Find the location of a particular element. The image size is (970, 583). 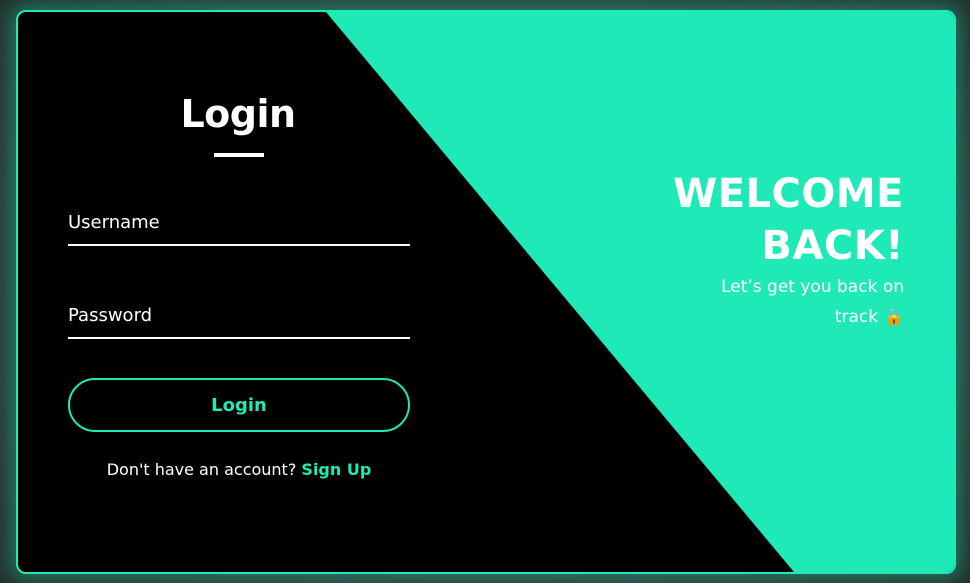

welcome-subtitle-line1: Let’s get you back on is located at coordinates (812, 287).